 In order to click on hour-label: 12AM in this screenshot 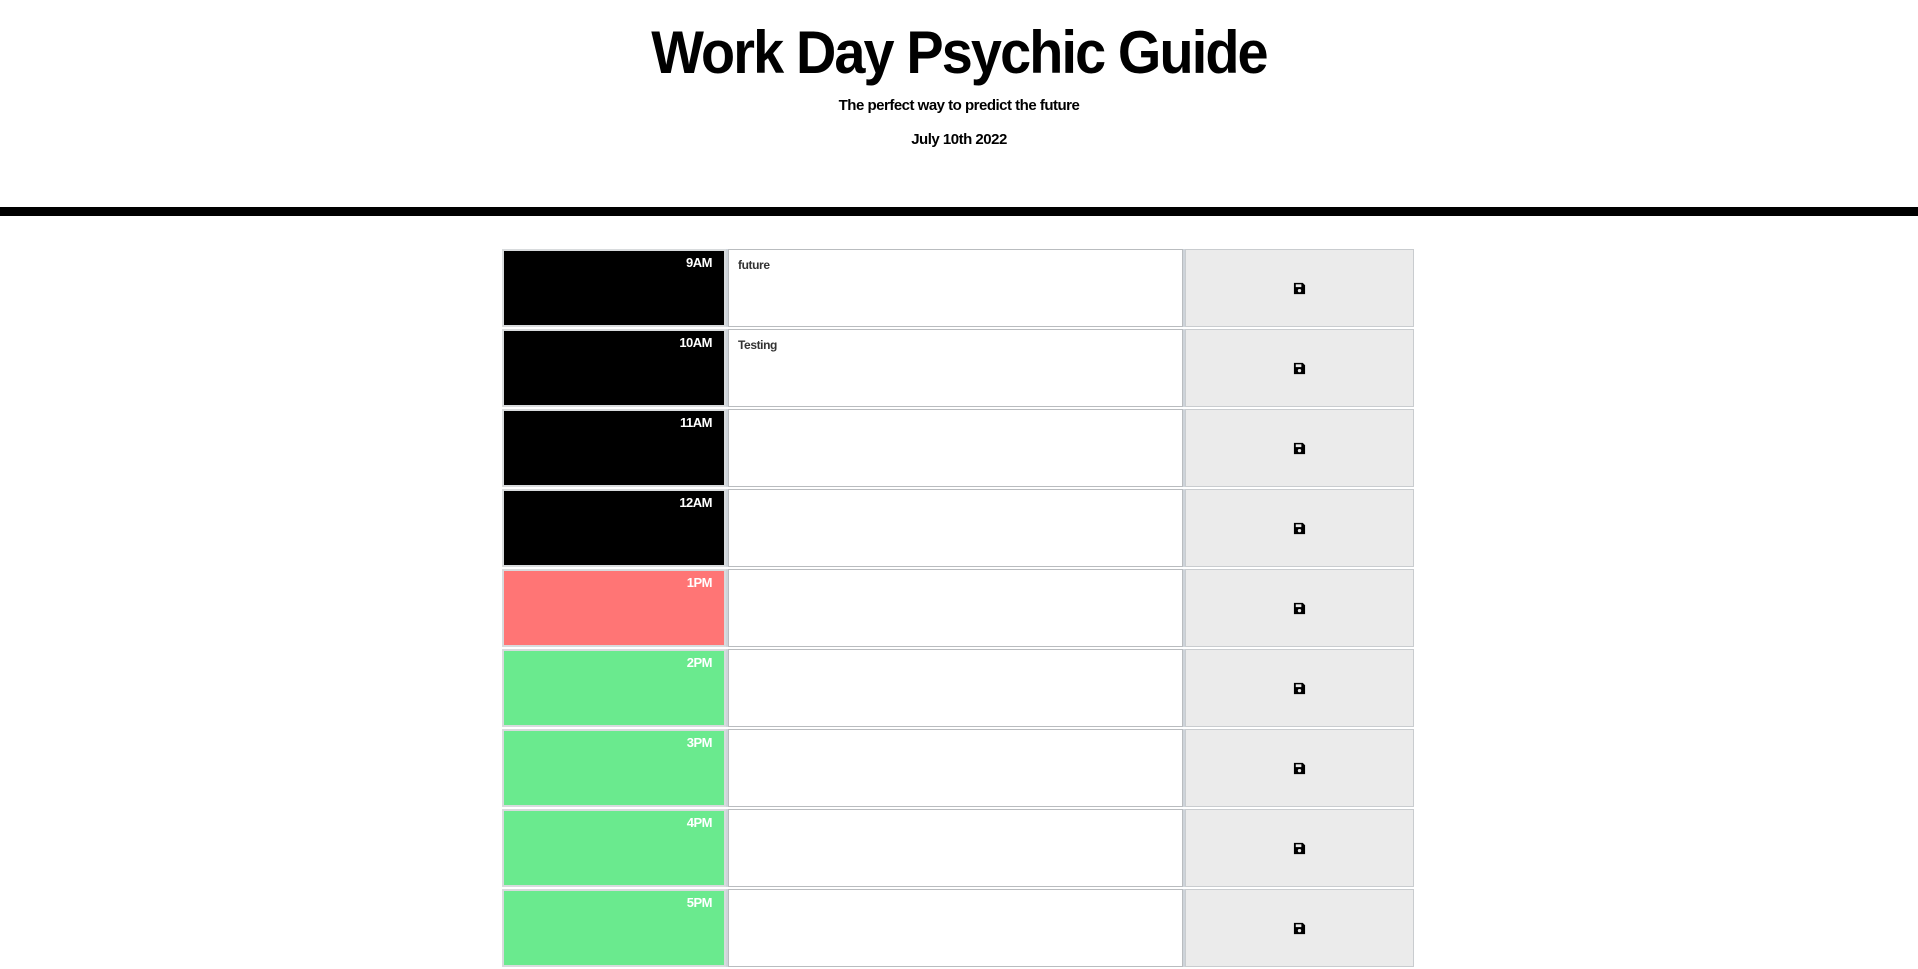, I will do `click(614, 528)`.